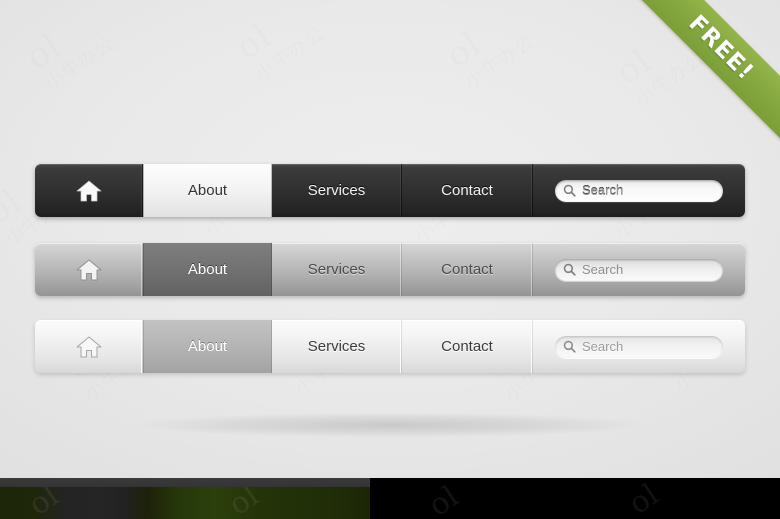  What do you see at coordinates (185, 482) in the screenshot?
I see `bottom-top-bar` at bounding box center [185, 482].